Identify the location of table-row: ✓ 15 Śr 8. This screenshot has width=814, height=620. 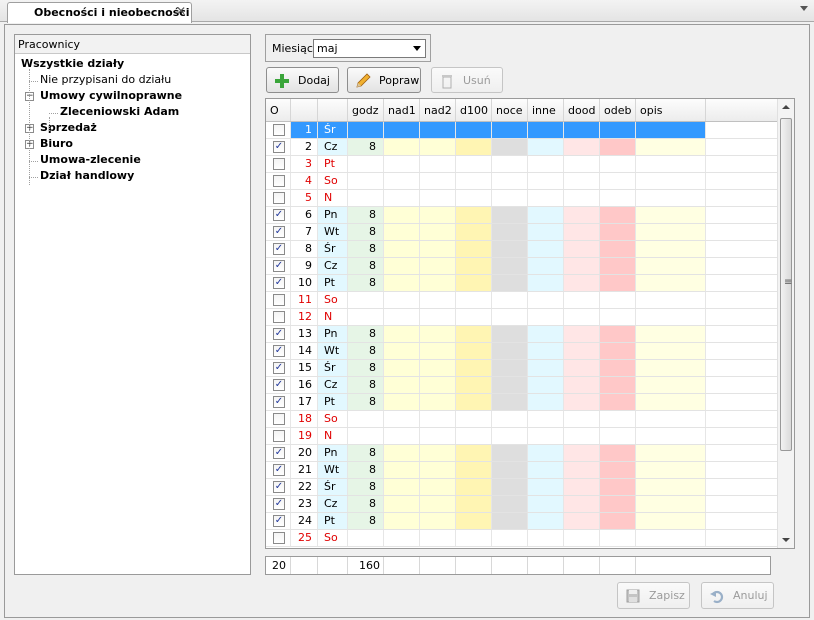
(522, 368).